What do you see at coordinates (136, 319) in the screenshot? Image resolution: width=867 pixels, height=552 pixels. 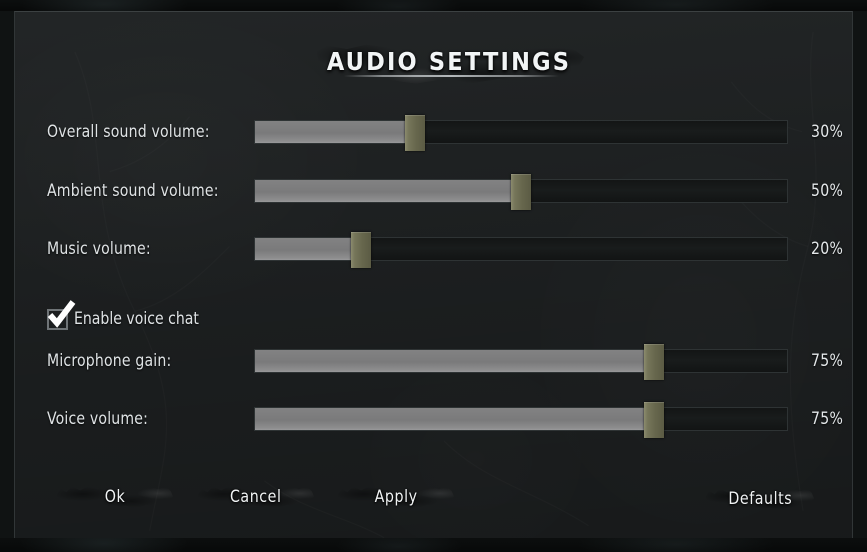 I see `checkbox-label: Enable voice chat` at bounding box center [136, 319].